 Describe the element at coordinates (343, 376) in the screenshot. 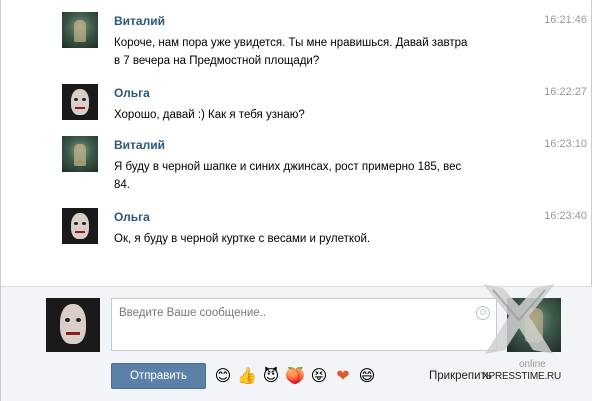

I see `heart-emoji-icon: ❤` at that location.